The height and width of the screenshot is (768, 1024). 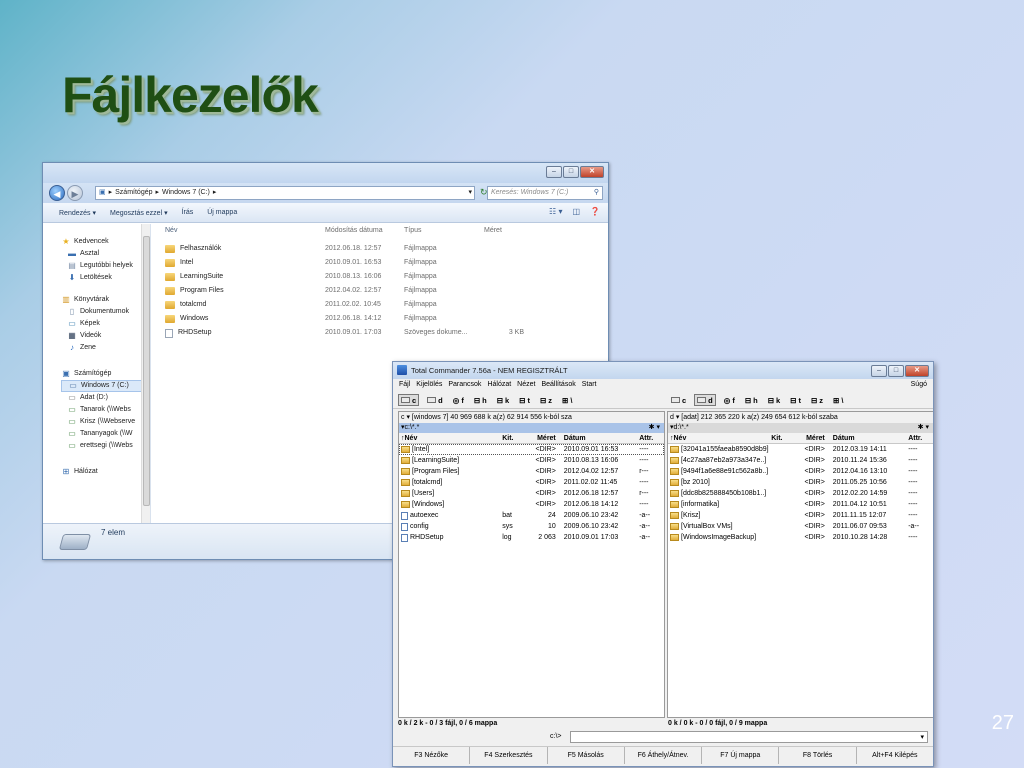 What do you see at coordinates (379, 249) in the screenshot?
I see `file-row: Felhasználók 2012.06.18. 12:57 Fájlmappa` at bounding box center [379, 249].